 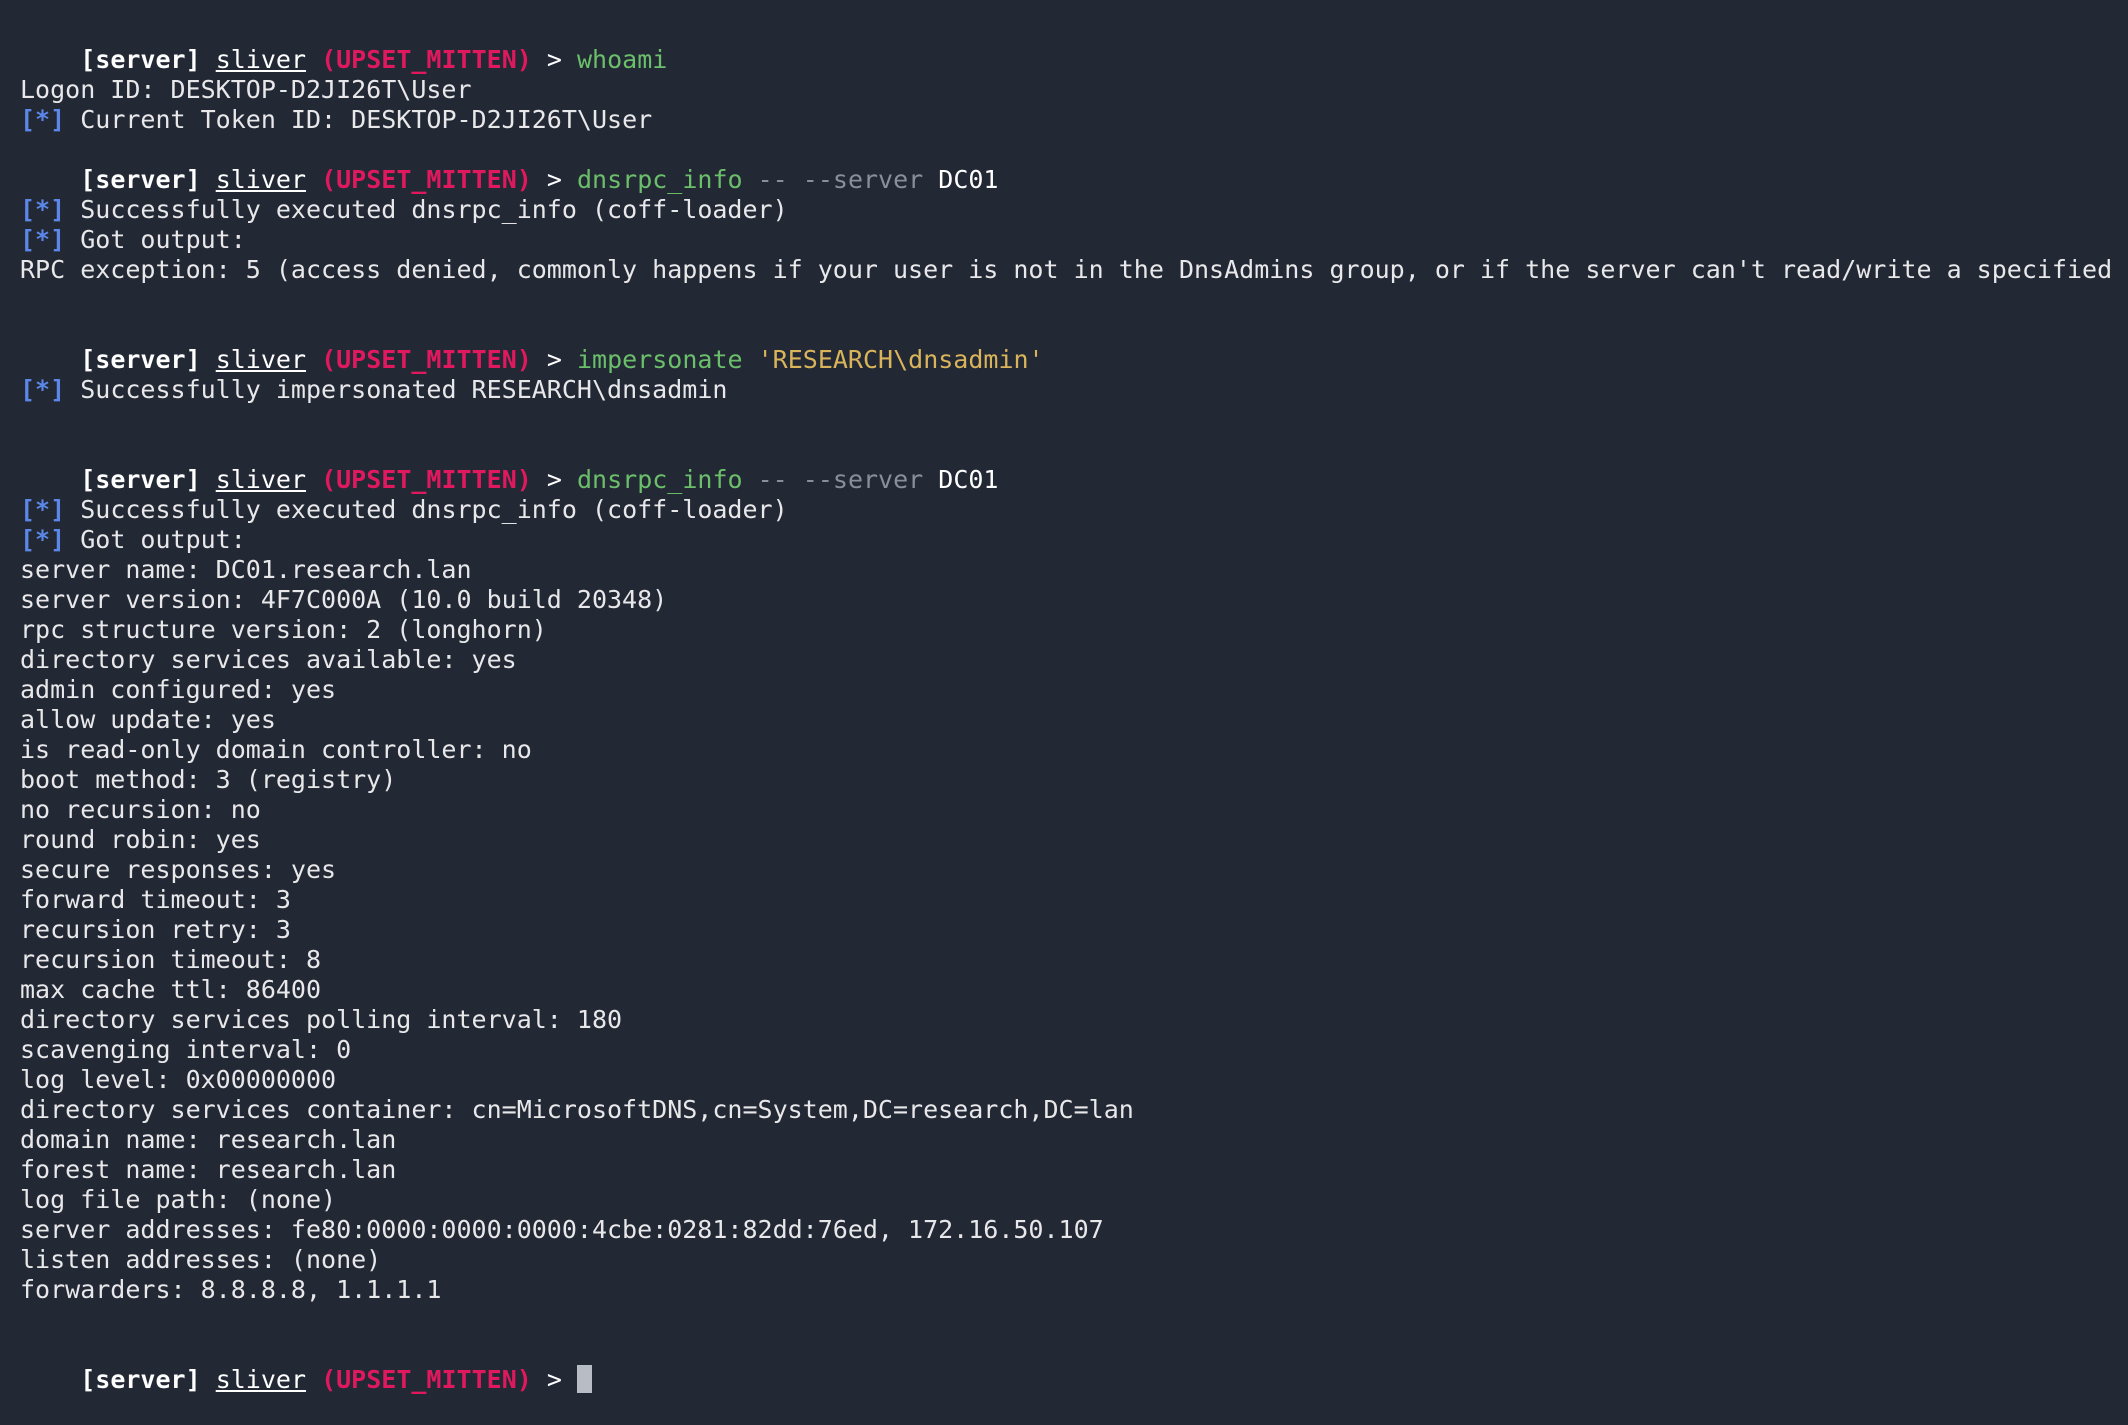 I want to click on output-line: listen addresses: (none), so click(x=201, y=1259).